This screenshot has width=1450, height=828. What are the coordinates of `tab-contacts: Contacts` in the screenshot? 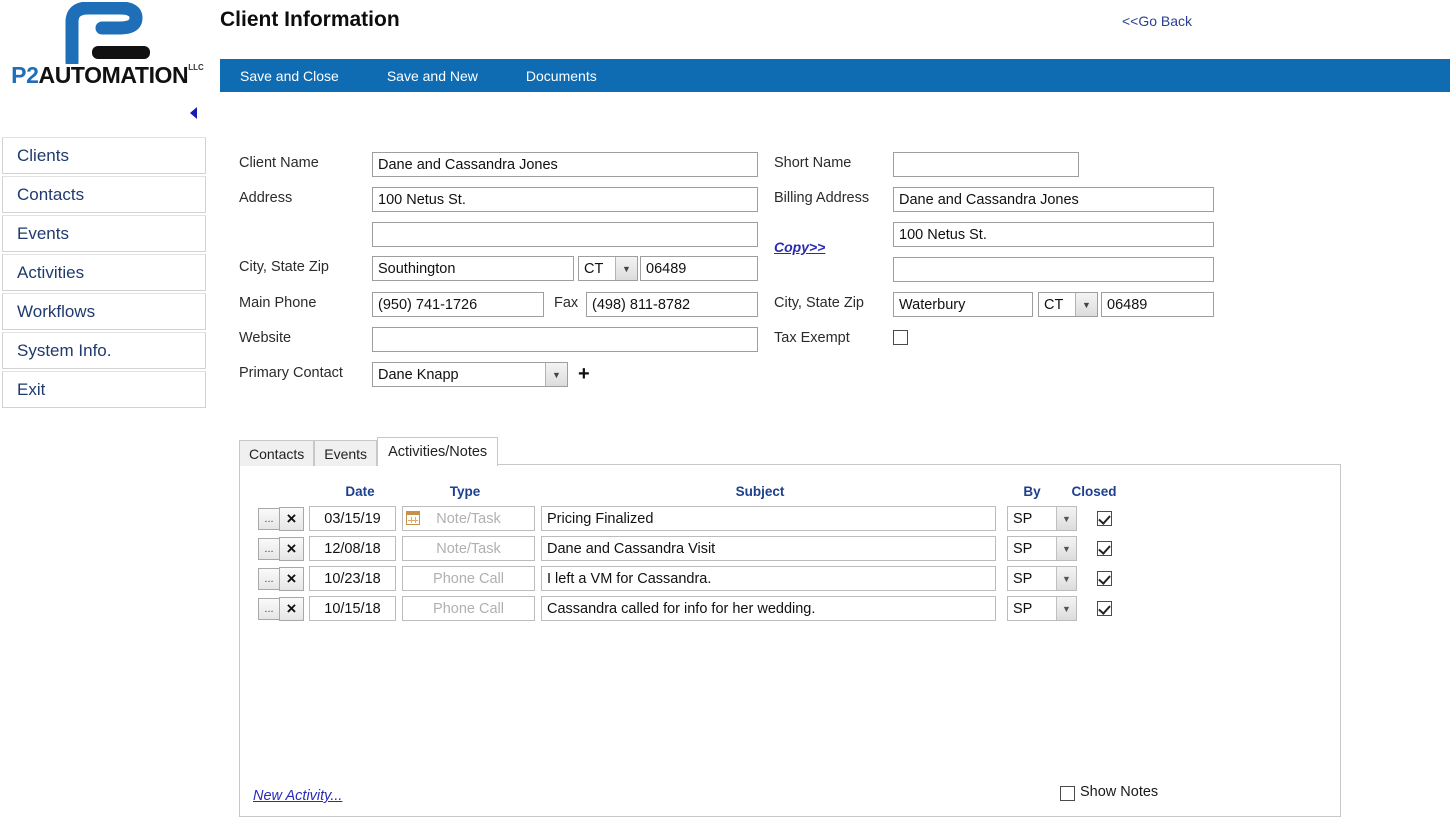 It's located at (277, 453).